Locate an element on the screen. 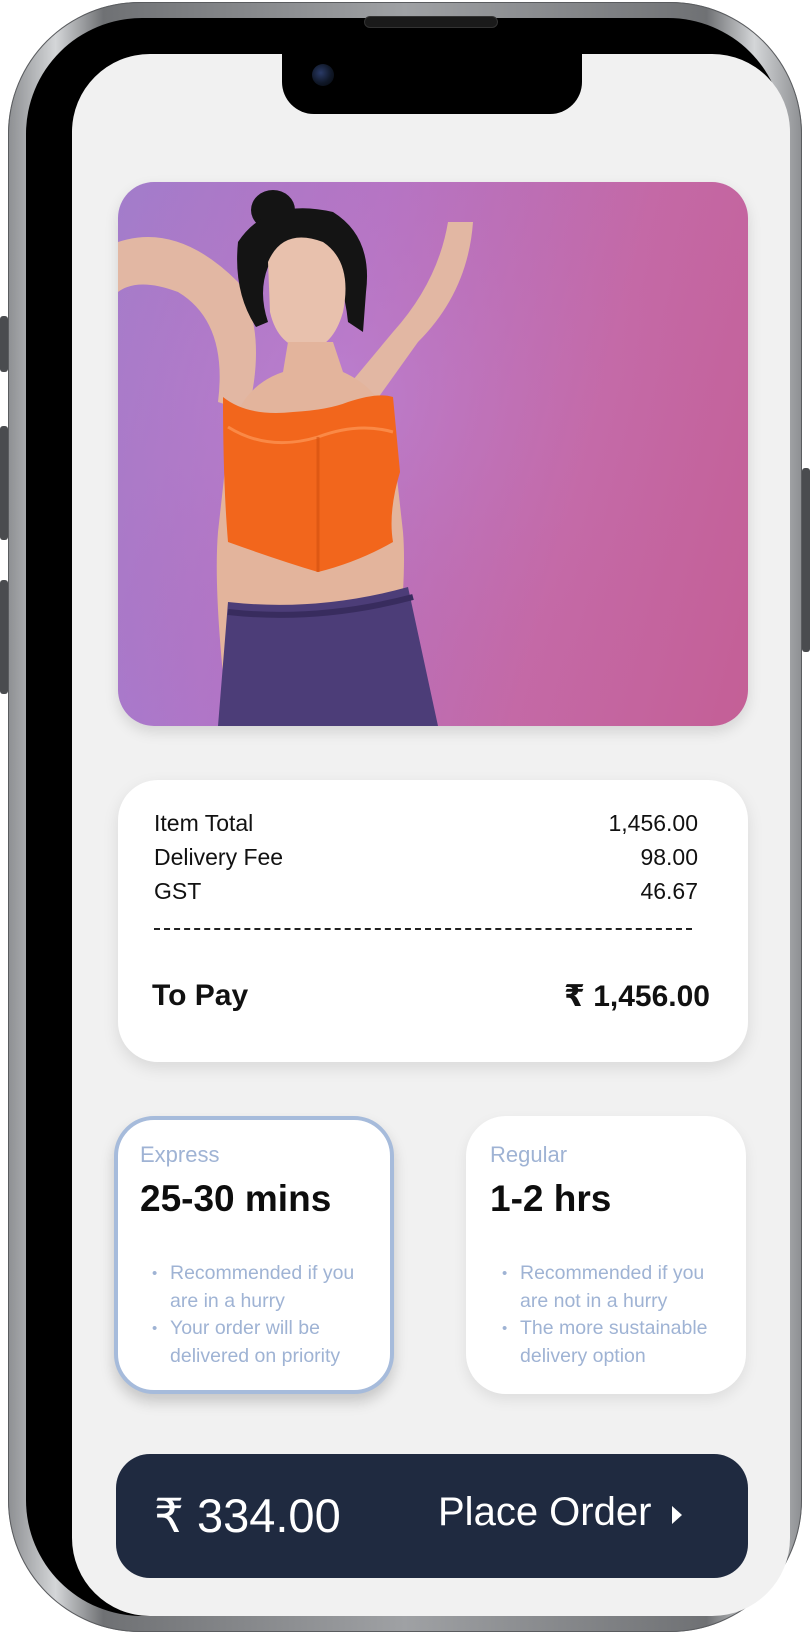  side-button-mute is located at coordinates (4, 344).